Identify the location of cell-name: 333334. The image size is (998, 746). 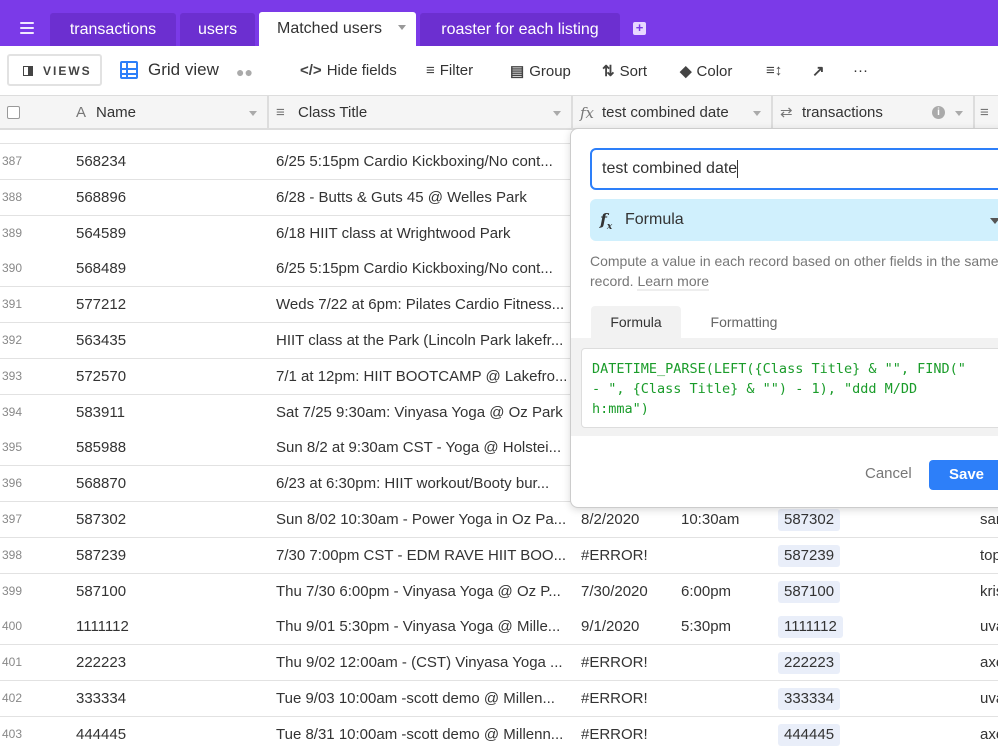
(171, 698).